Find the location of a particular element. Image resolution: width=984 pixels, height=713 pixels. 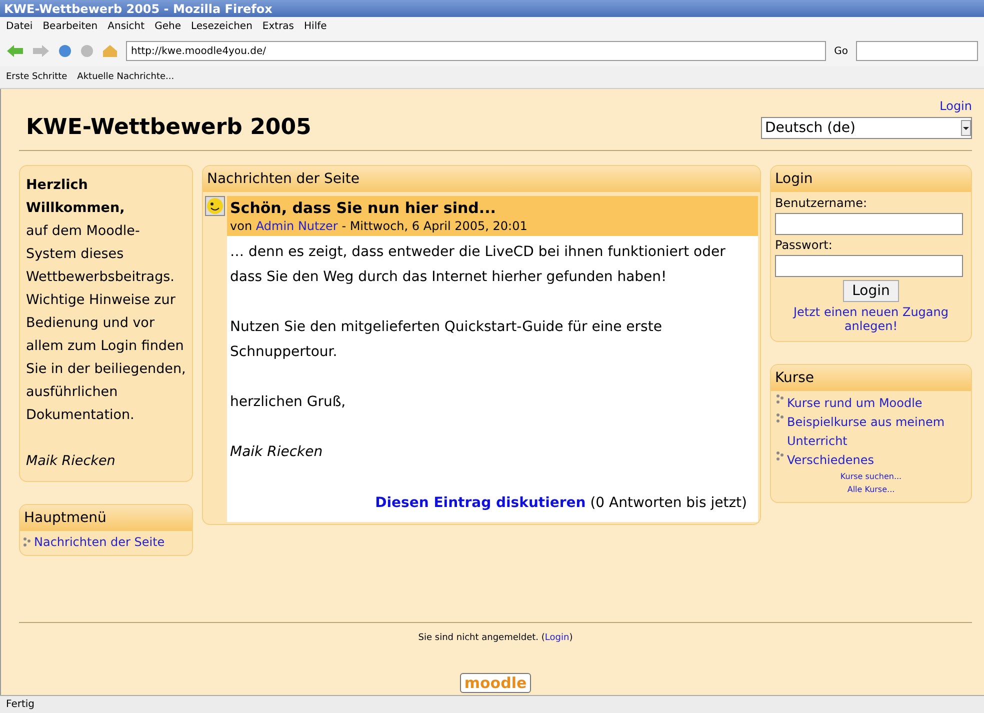

menu-item: Lesezeichen is located at coordinates (221, 26).